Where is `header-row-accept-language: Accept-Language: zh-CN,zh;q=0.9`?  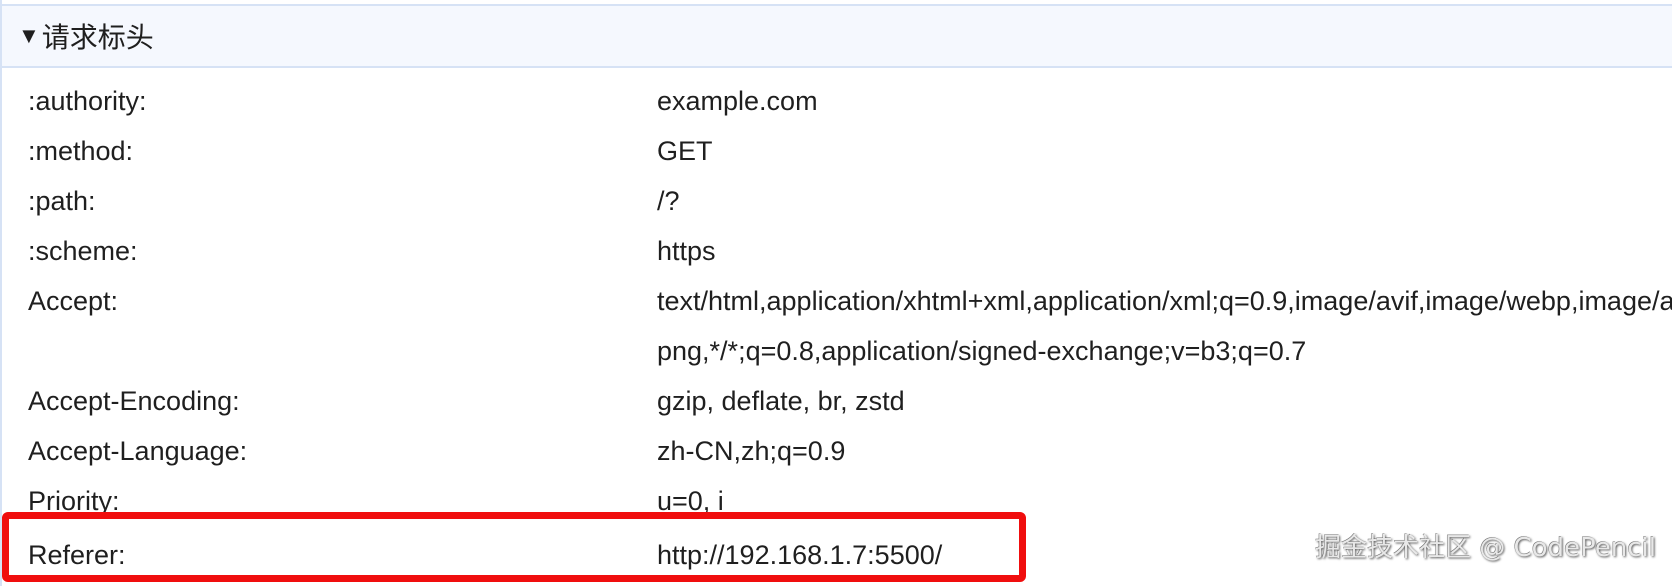
header-row-accept-language: Accept-Language: zh-CN,zh;q=0.9 is located at coordinates (837, 451).